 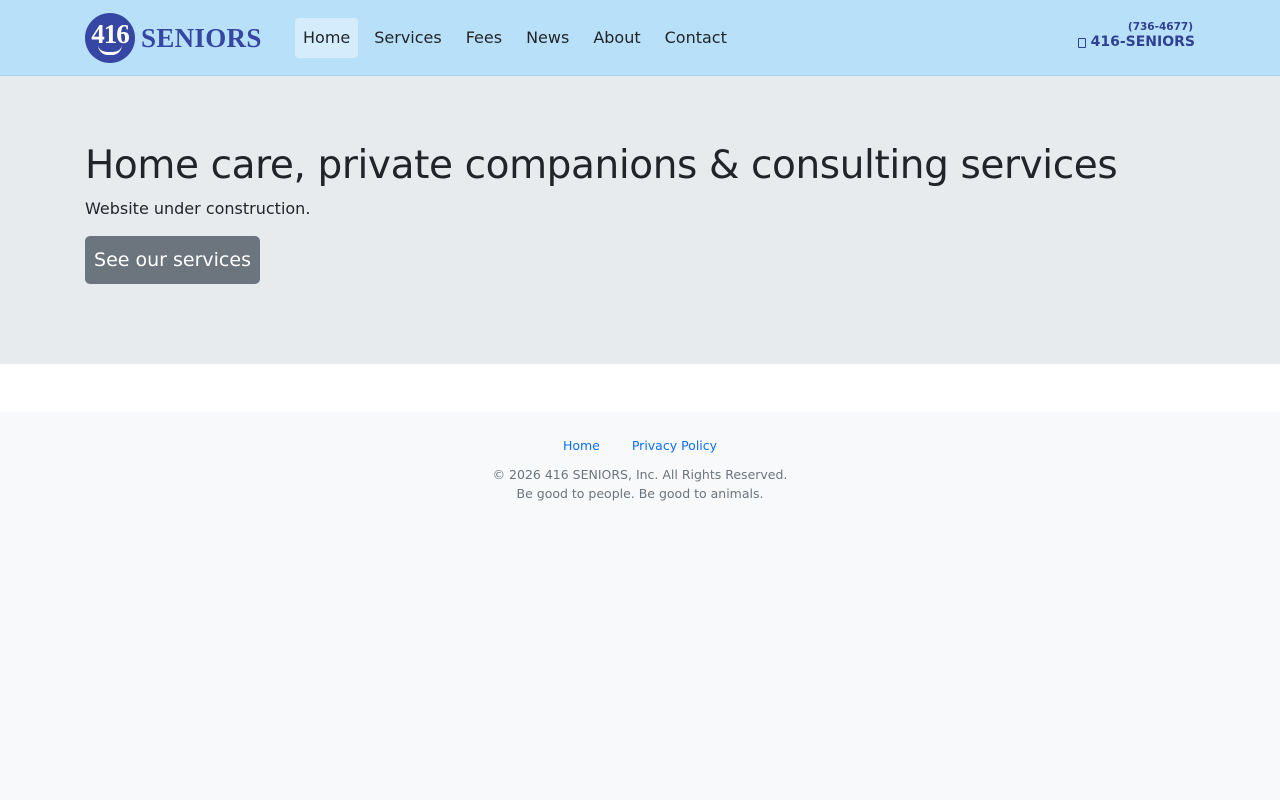 I want to click on content-spacer, so click(x=640, y=388).